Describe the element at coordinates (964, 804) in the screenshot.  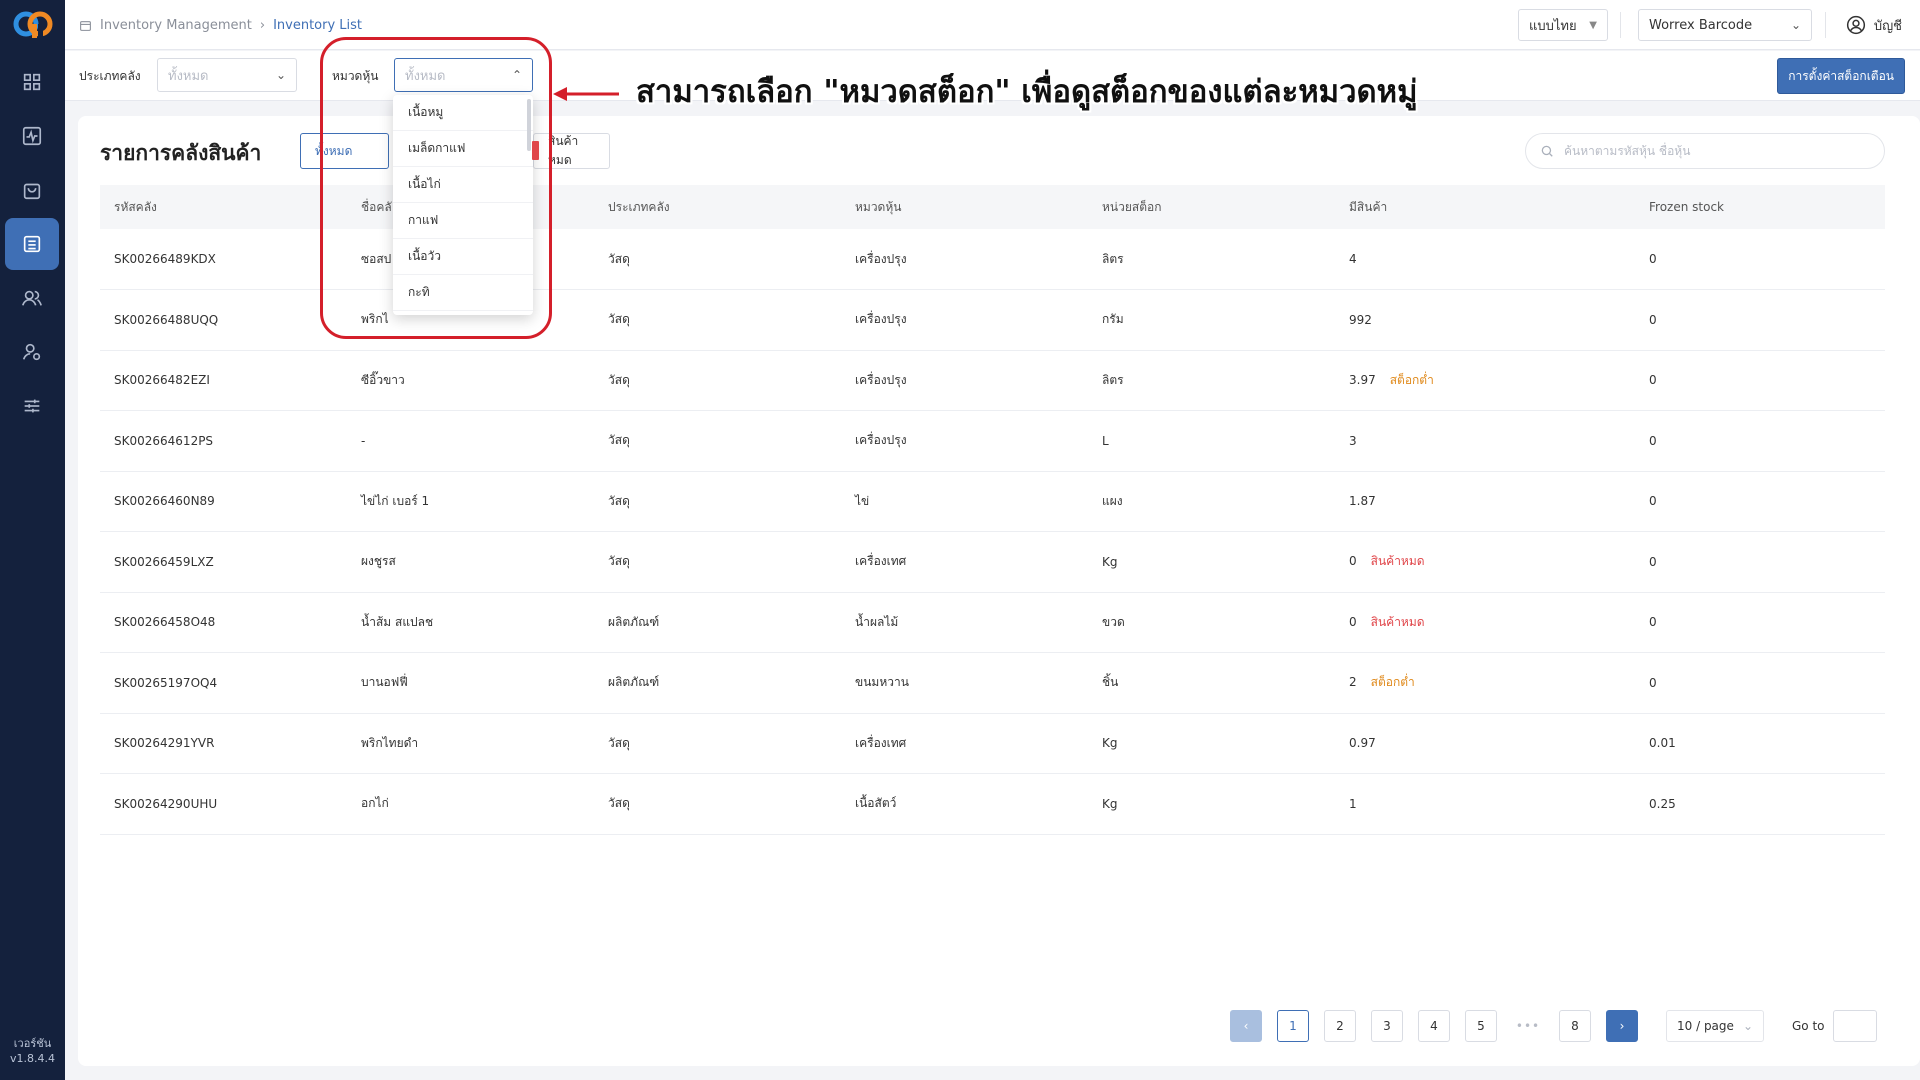
I see `cell-category: เนื้อสัตว์` at that location.